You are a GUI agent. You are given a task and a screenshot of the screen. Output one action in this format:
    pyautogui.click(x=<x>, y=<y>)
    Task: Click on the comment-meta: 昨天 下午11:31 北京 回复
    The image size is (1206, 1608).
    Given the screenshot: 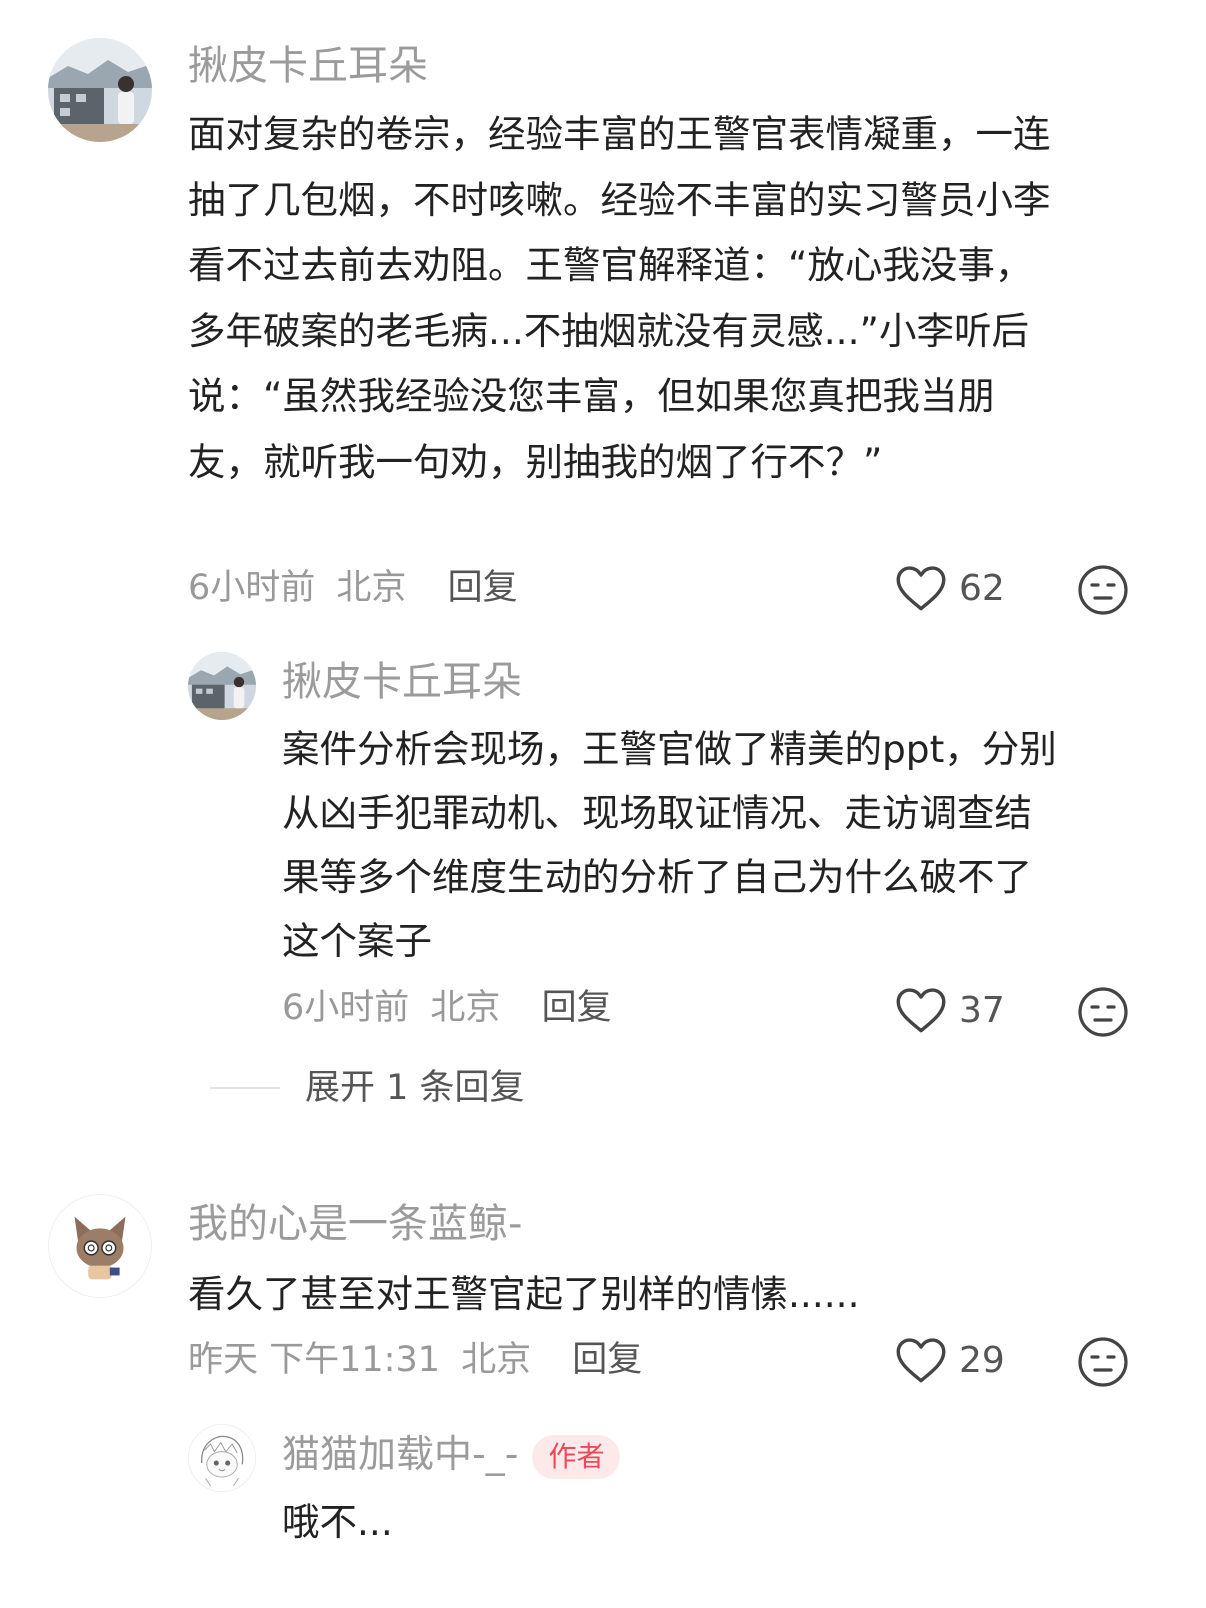 What is the action you would take?
    pyautogui.click(x=415, y=1360)
    